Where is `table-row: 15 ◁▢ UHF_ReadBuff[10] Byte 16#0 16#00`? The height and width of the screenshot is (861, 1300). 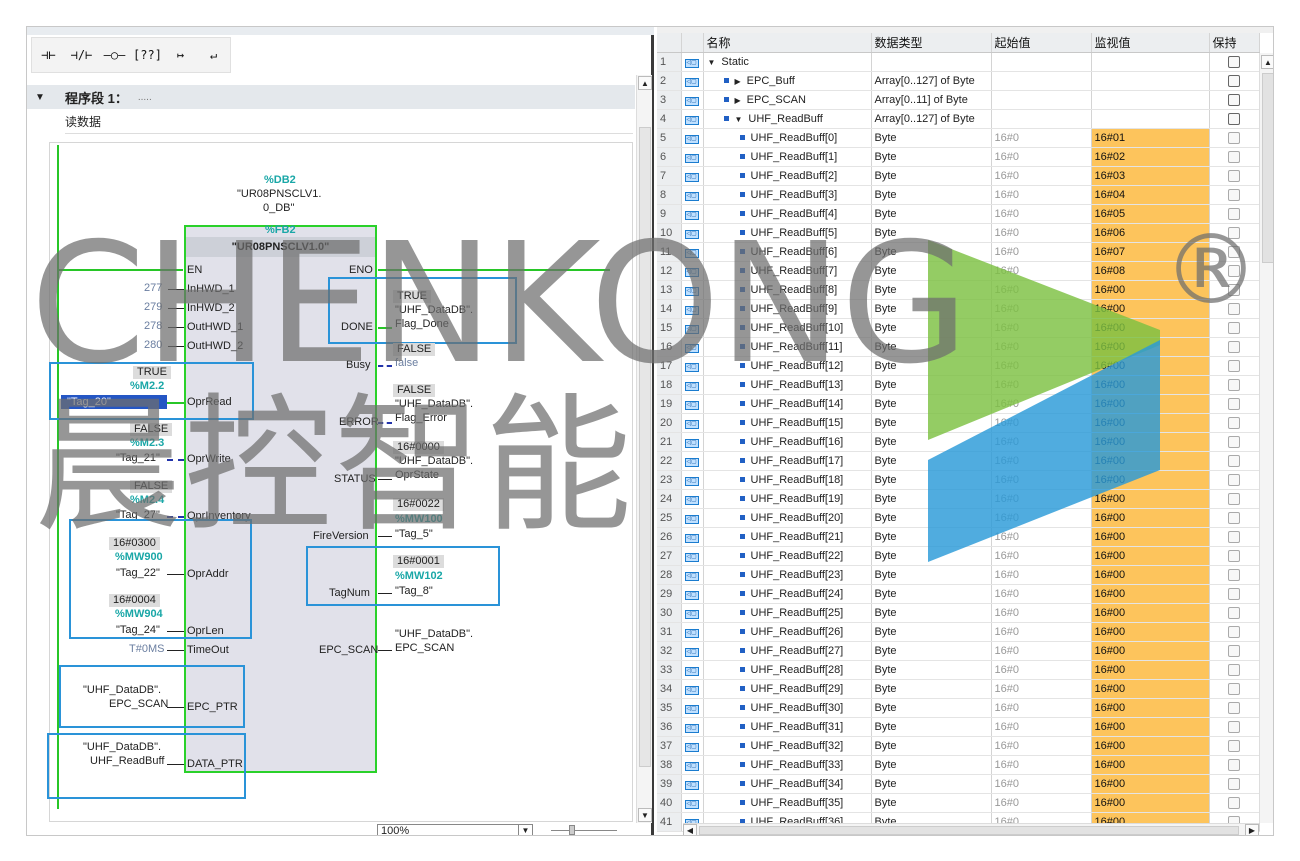
table-row: 15 ◁▢ UHF_ReadBuff[10] Byte 16#0 16#00 is located at coordinates (958, 328).